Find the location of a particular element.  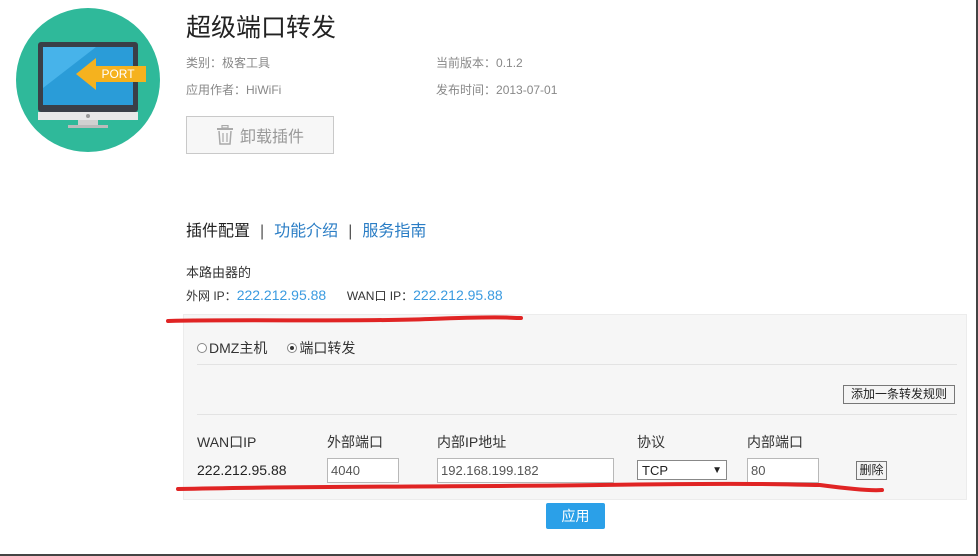

external-ip-label: 外网 IP： is located at coordinates (211, 296).